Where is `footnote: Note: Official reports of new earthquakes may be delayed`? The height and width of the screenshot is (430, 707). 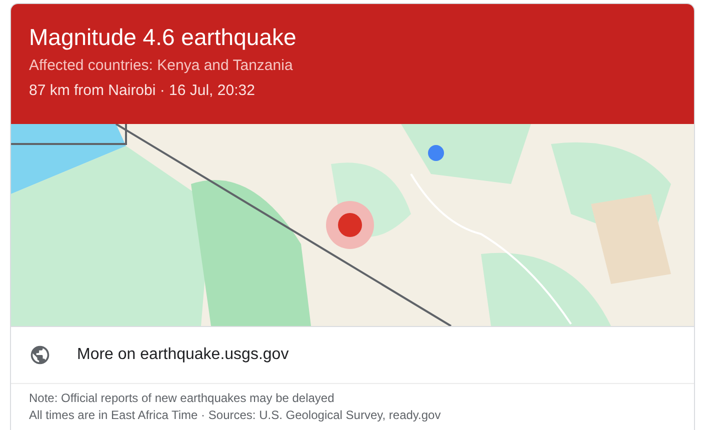 footnote: Note: Official reports of new earthquakes may be delayed is located at coordinates (182, 398).